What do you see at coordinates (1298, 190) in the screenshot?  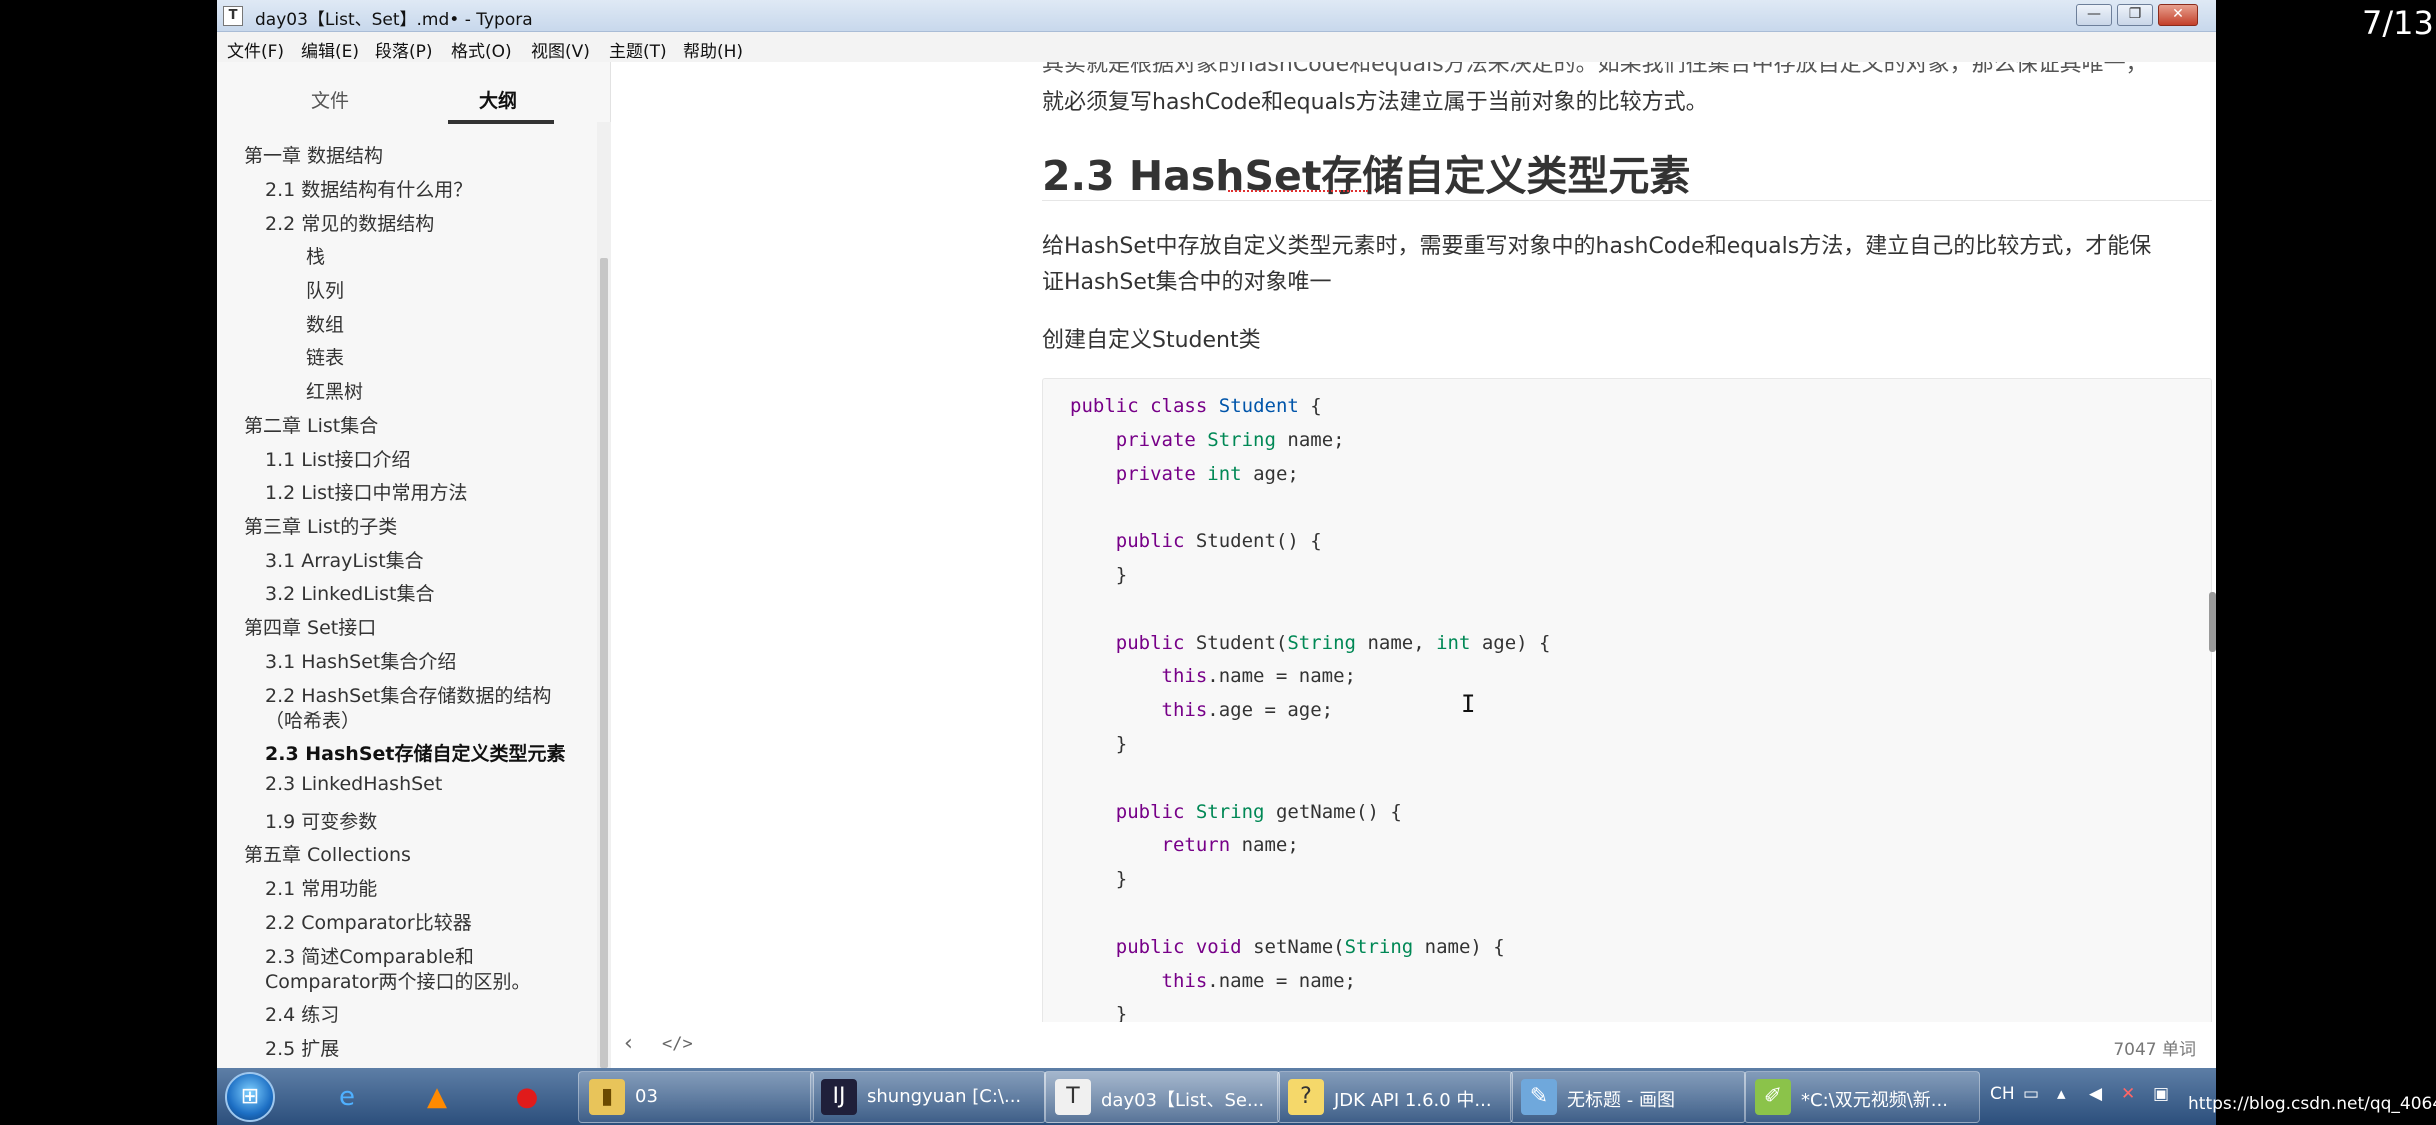 I see `spellcheck-underline` at bounding box center [1298, 190].